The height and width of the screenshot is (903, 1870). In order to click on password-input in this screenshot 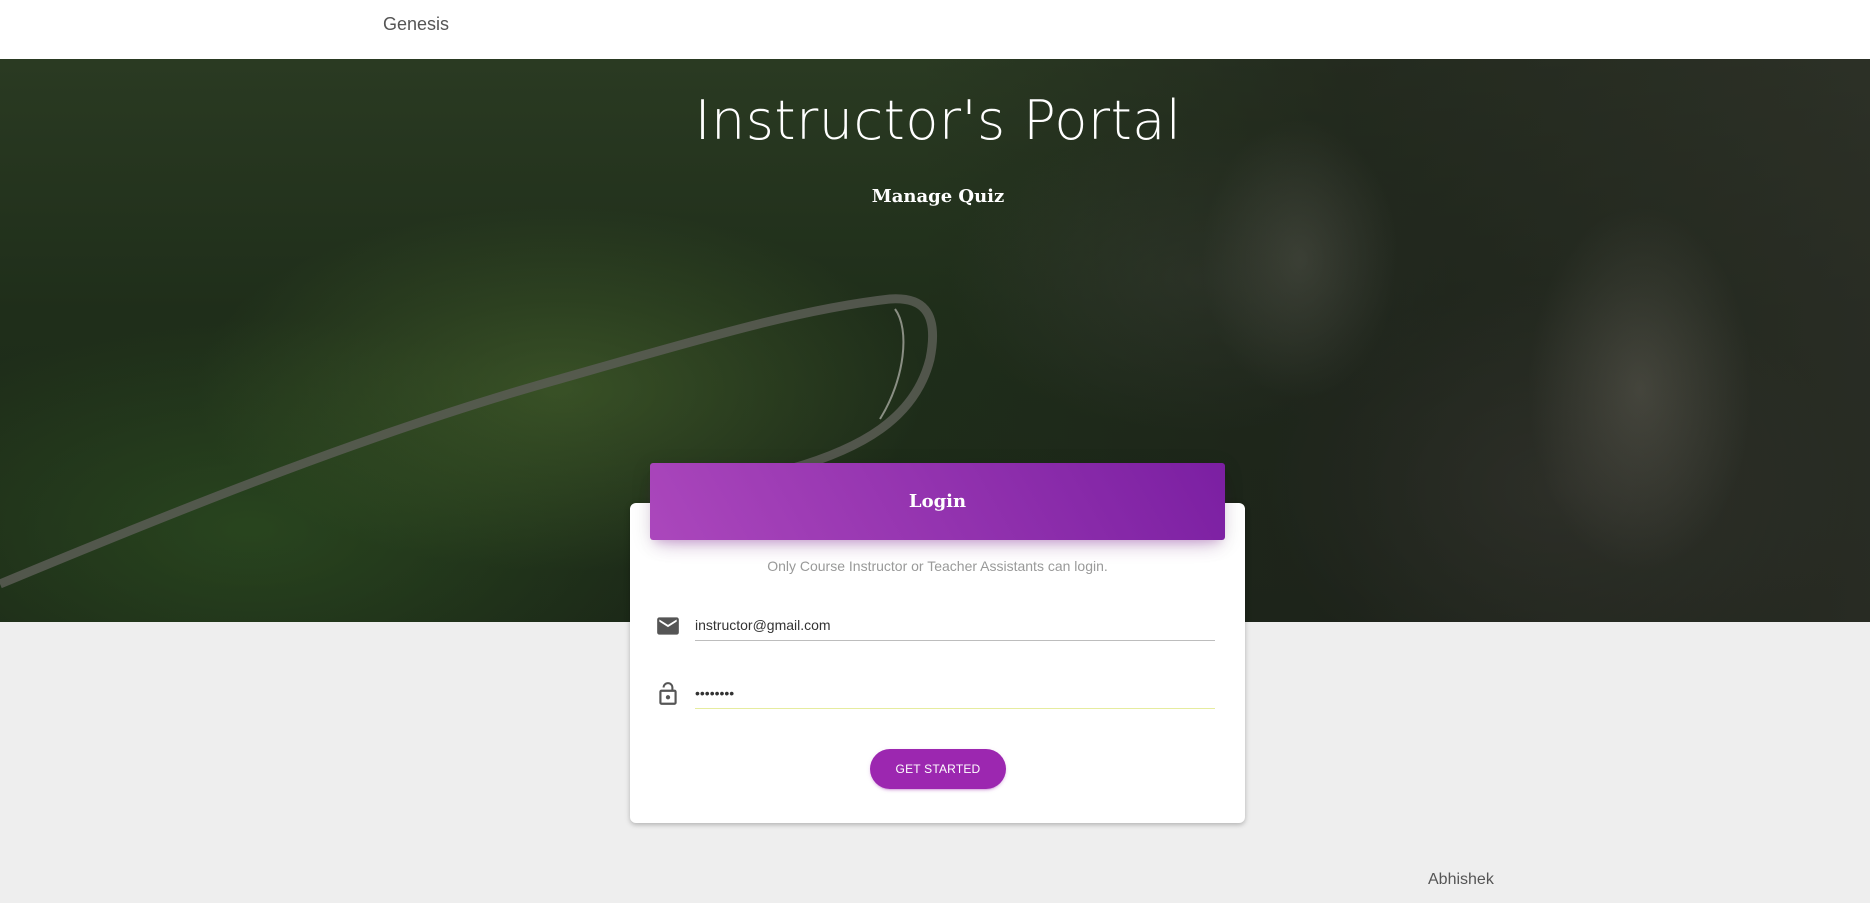, I will do `click(955, 693)`.